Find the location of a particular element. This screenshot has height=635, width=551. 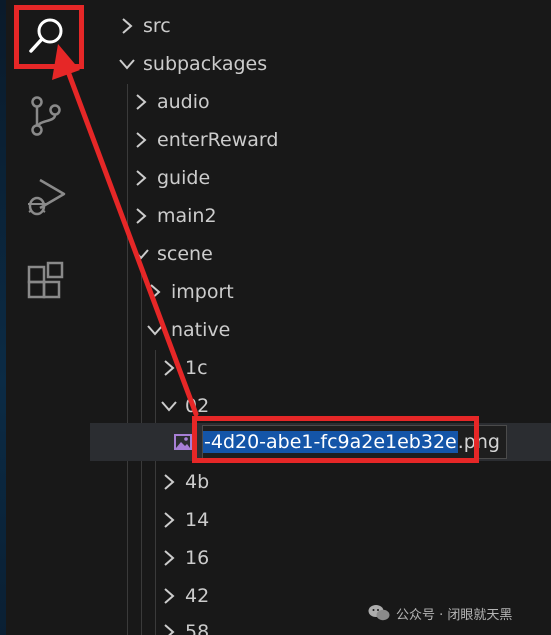

watermark: 公众号 · 闭眼就天黑 is located at coordinates (440, 613).